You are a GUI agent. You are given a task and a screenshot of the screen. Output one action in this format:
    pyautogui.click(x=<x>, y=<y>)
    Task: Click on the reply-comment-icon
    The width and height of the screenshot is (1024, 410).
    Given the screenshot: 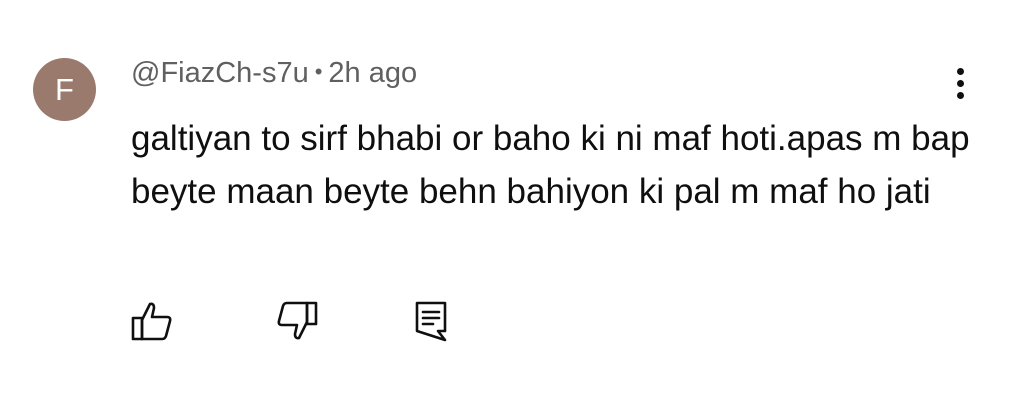 What is the action you would take?
    pyautogui.click(x=431, y=321)
    